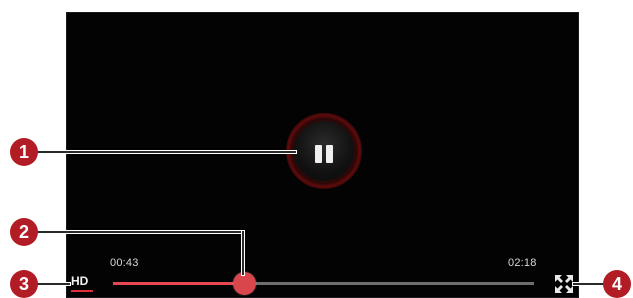 Image resolution: width=633 pixels, height=298 pixels. What do you see at coordinates (79, 281) in the screenshot?
I see `hd-quality-button: HD` at bounding box center [79, 281].